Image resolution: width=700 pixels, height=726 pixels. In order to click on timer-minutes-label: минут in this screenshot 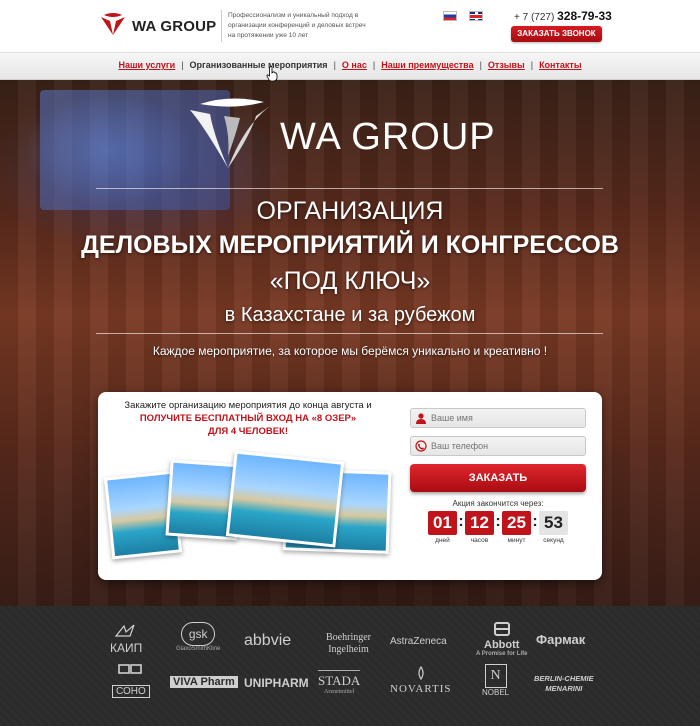, I will do `click(516, 540)`.